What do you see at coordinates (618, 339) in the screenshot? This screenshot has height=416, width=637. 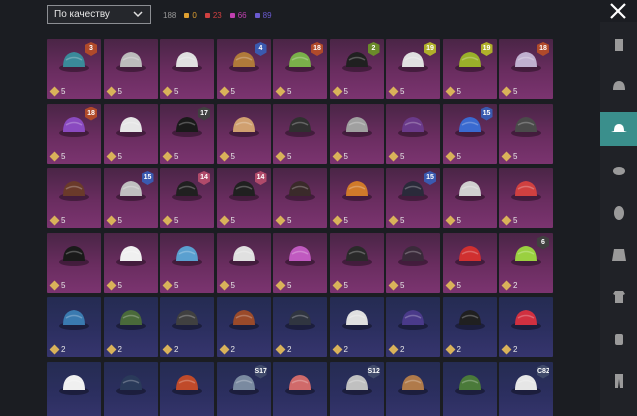 I see `sidebar-item-gloves` at bounding box center [618, 339].